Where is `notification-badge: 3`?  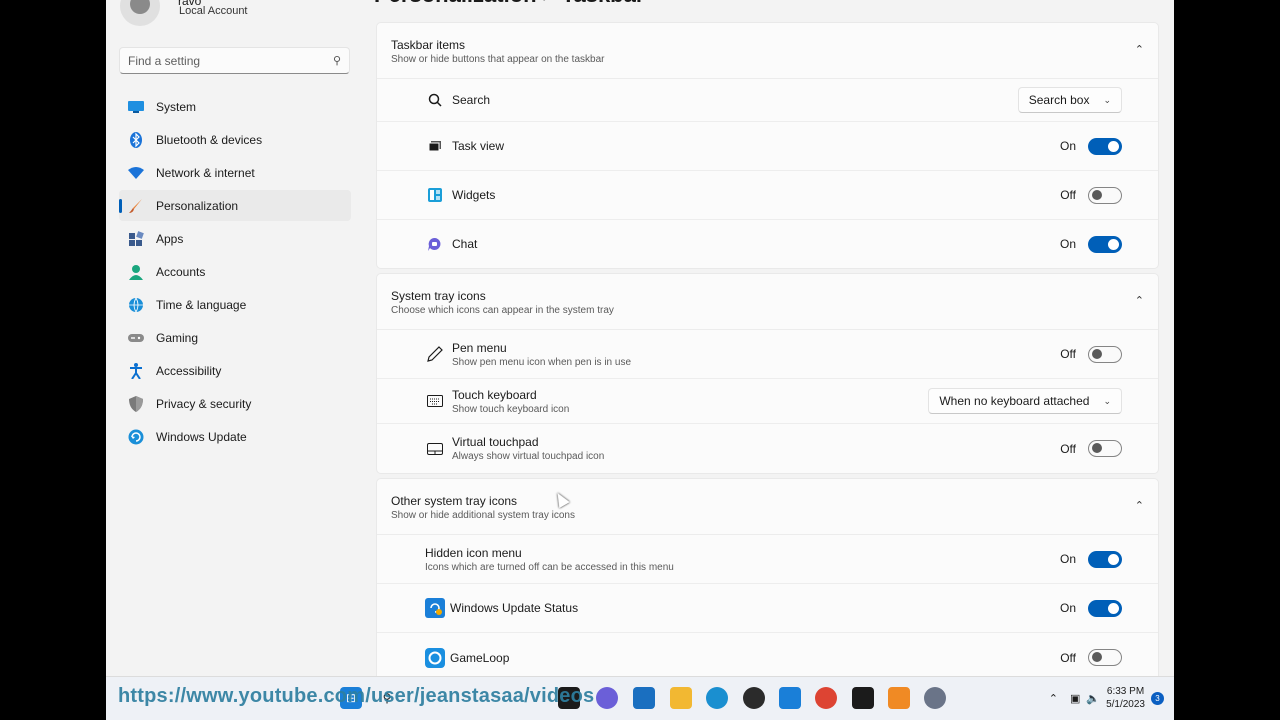
notification-badge: 3 is located at coordinates (1157, 698).